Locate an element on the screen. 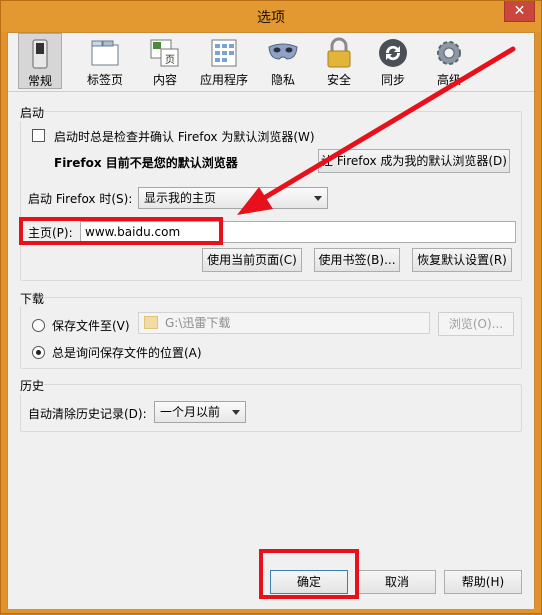 This screenshot has width=542, height=615. when-starts-label: 启动 Firefox 时(S): is located at coordinates (80, 199).